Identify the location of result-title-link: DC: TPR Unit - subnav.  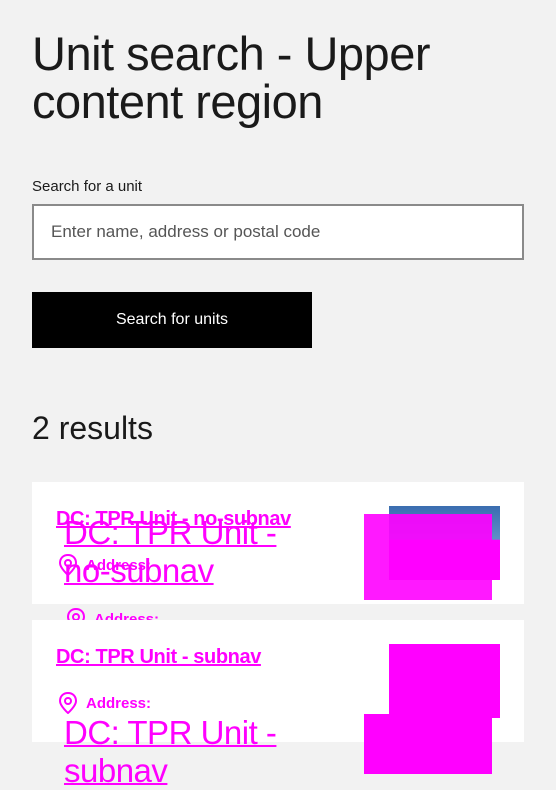
(158, 657).